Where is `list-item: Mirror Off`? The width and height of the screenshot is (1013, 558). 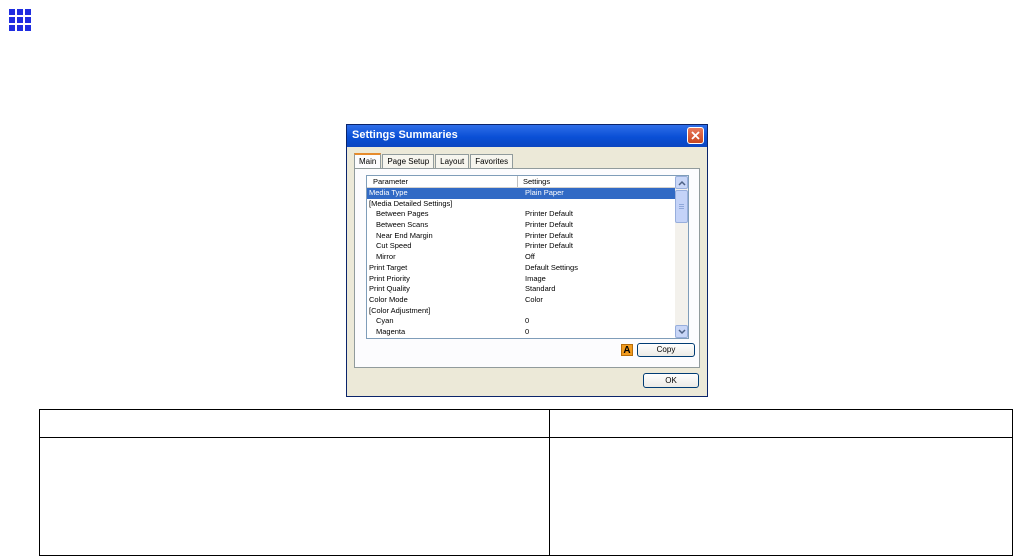
list-item: Mirror Off is located at coordinates (522, 257).